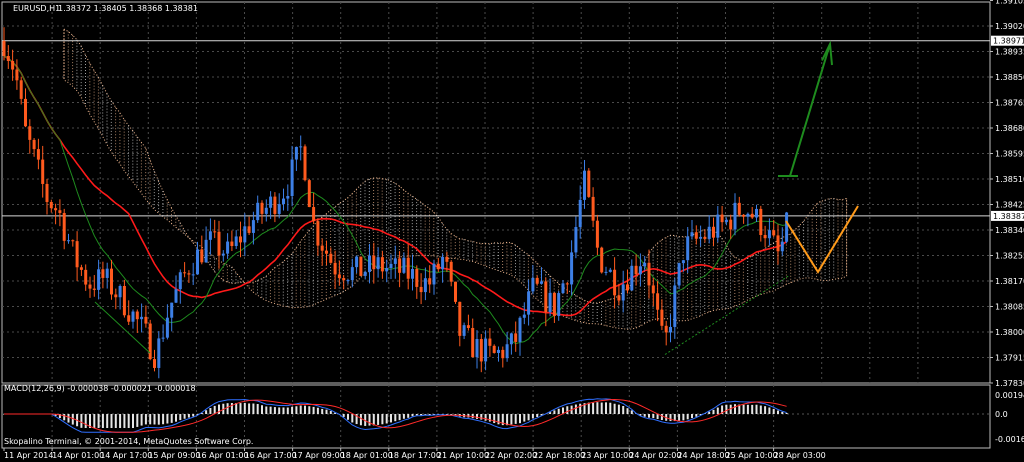 The image size is (1024, 462). I want to click on x-tick-label: 16 Apr 01:00, so click(222, 455).